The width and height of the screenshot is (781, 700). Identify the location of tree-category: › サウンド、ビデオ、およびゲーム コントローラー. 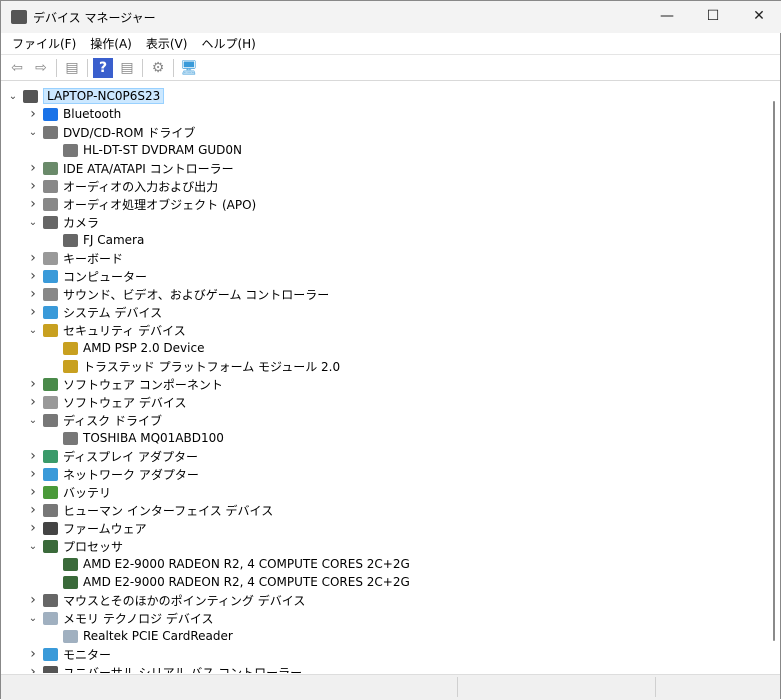
(178, 294).